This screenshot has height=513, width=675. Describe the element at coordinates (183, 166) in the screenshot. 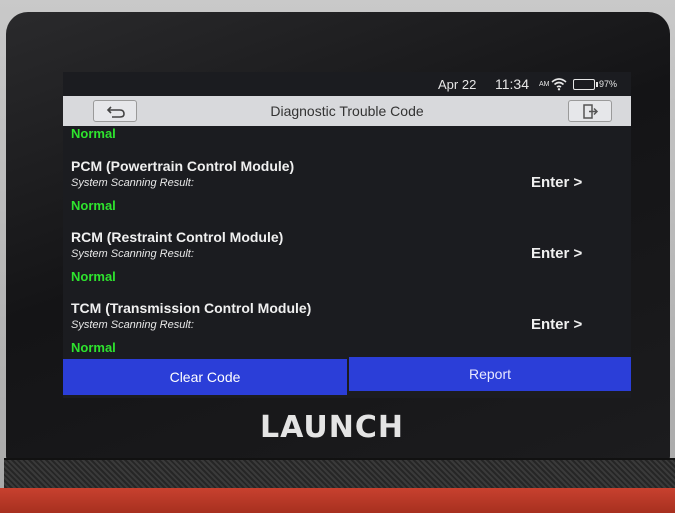

I see `module-name: PCM (Powertrain Control Module)` at that location.